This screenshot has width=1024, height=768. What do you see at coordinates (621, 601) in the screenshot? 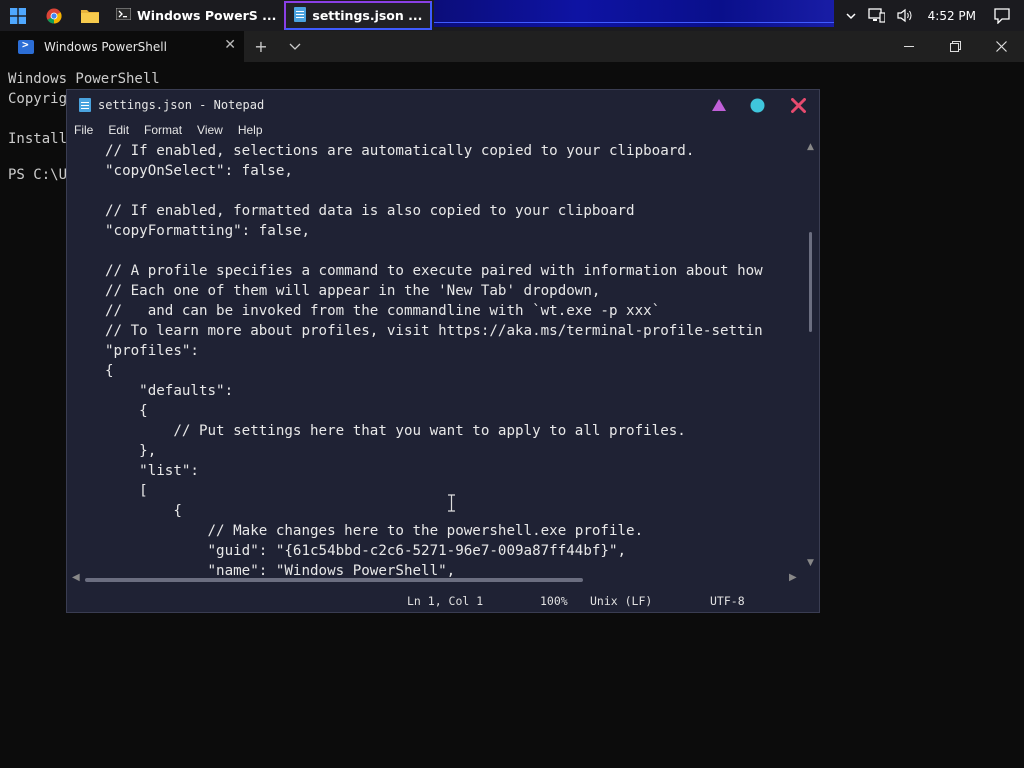
I see `line-ending: Unix (LF)` at bounding box center [621, 601].